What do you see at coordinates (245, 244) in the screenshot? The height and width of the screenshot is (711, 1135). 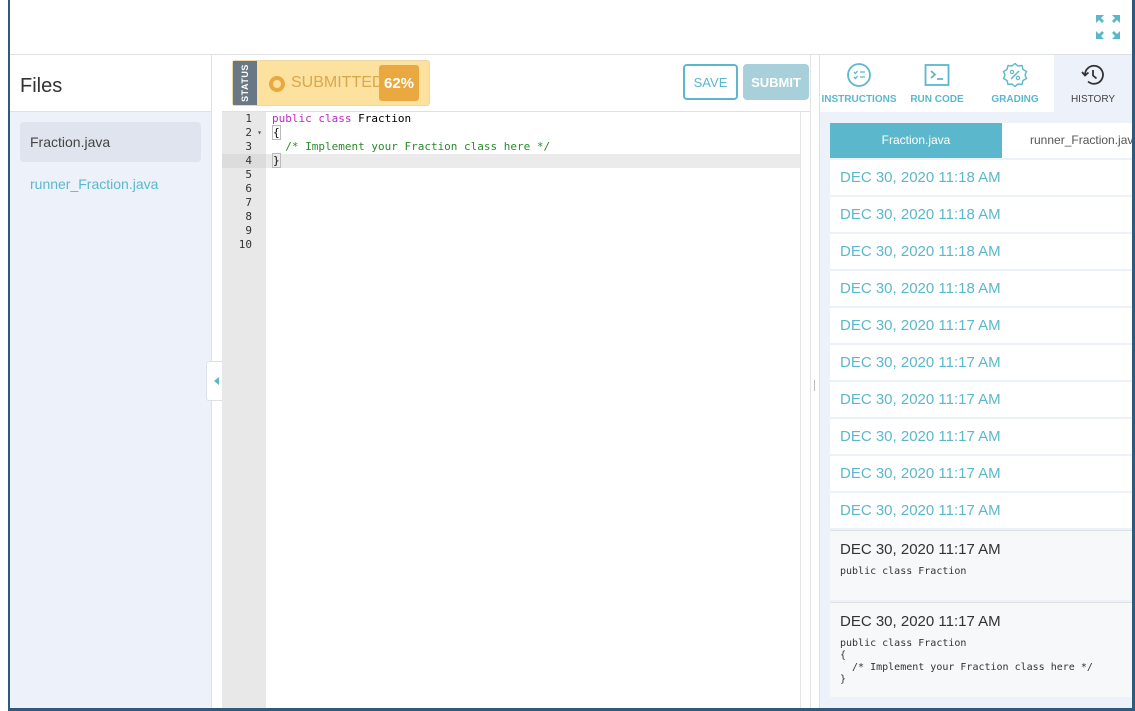 I see `line-number: 10` at bounding box center [245, 244].